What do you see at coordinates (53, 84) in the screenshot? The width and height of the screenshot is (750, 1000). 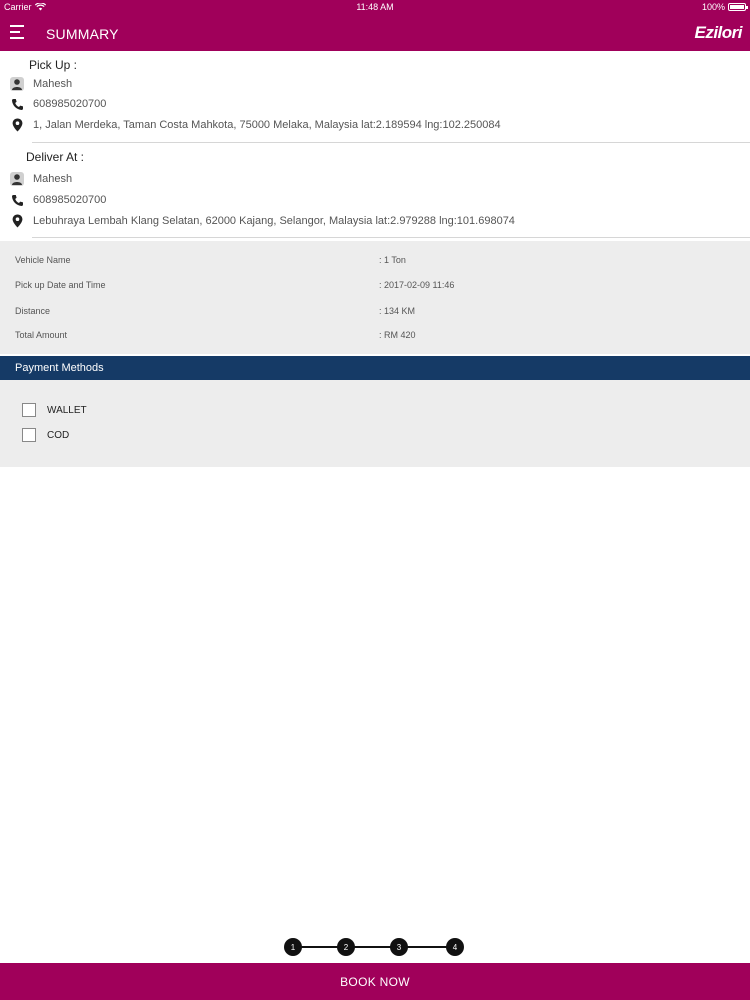 I see `pickup-name: Mahesh` at bounding box center [53, 84].